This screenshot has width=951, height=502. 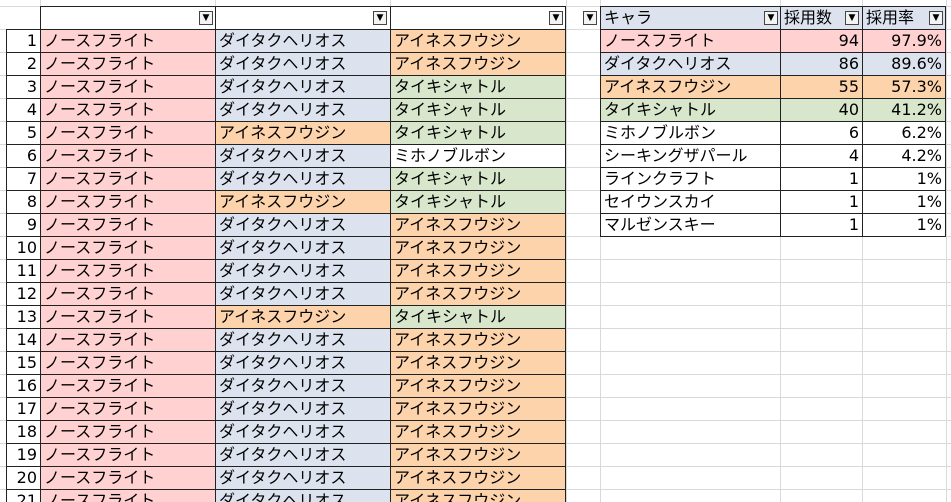 I want to click on summary-name-cell: タイキシャトル, so click(x=690, y=110).